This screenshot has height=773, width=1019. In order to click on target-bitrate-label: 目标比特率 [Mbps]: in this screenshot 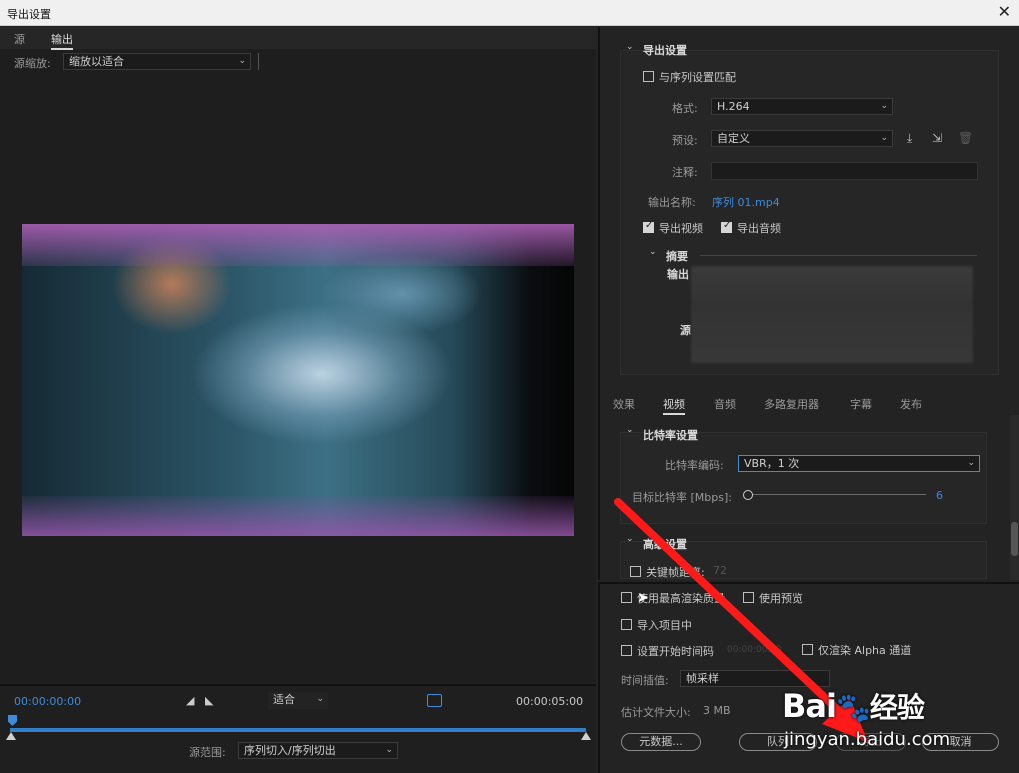, I will do `click(682, 497)`.